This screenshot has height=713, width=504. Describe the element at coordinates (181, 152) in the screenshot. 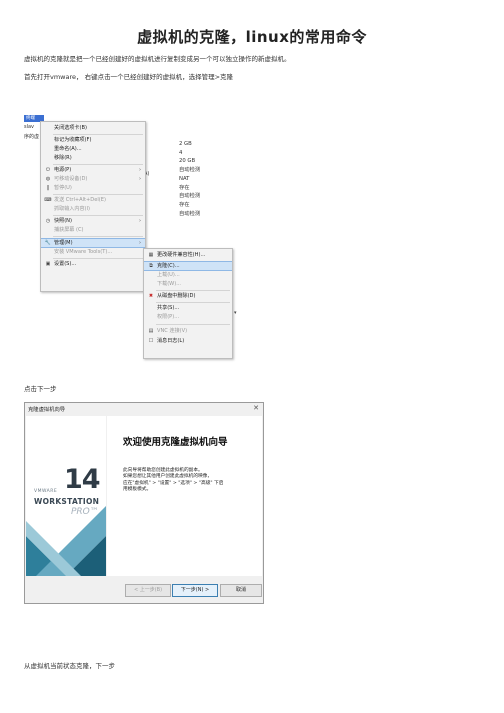

I see `vm-spec-value: 4` at that location.